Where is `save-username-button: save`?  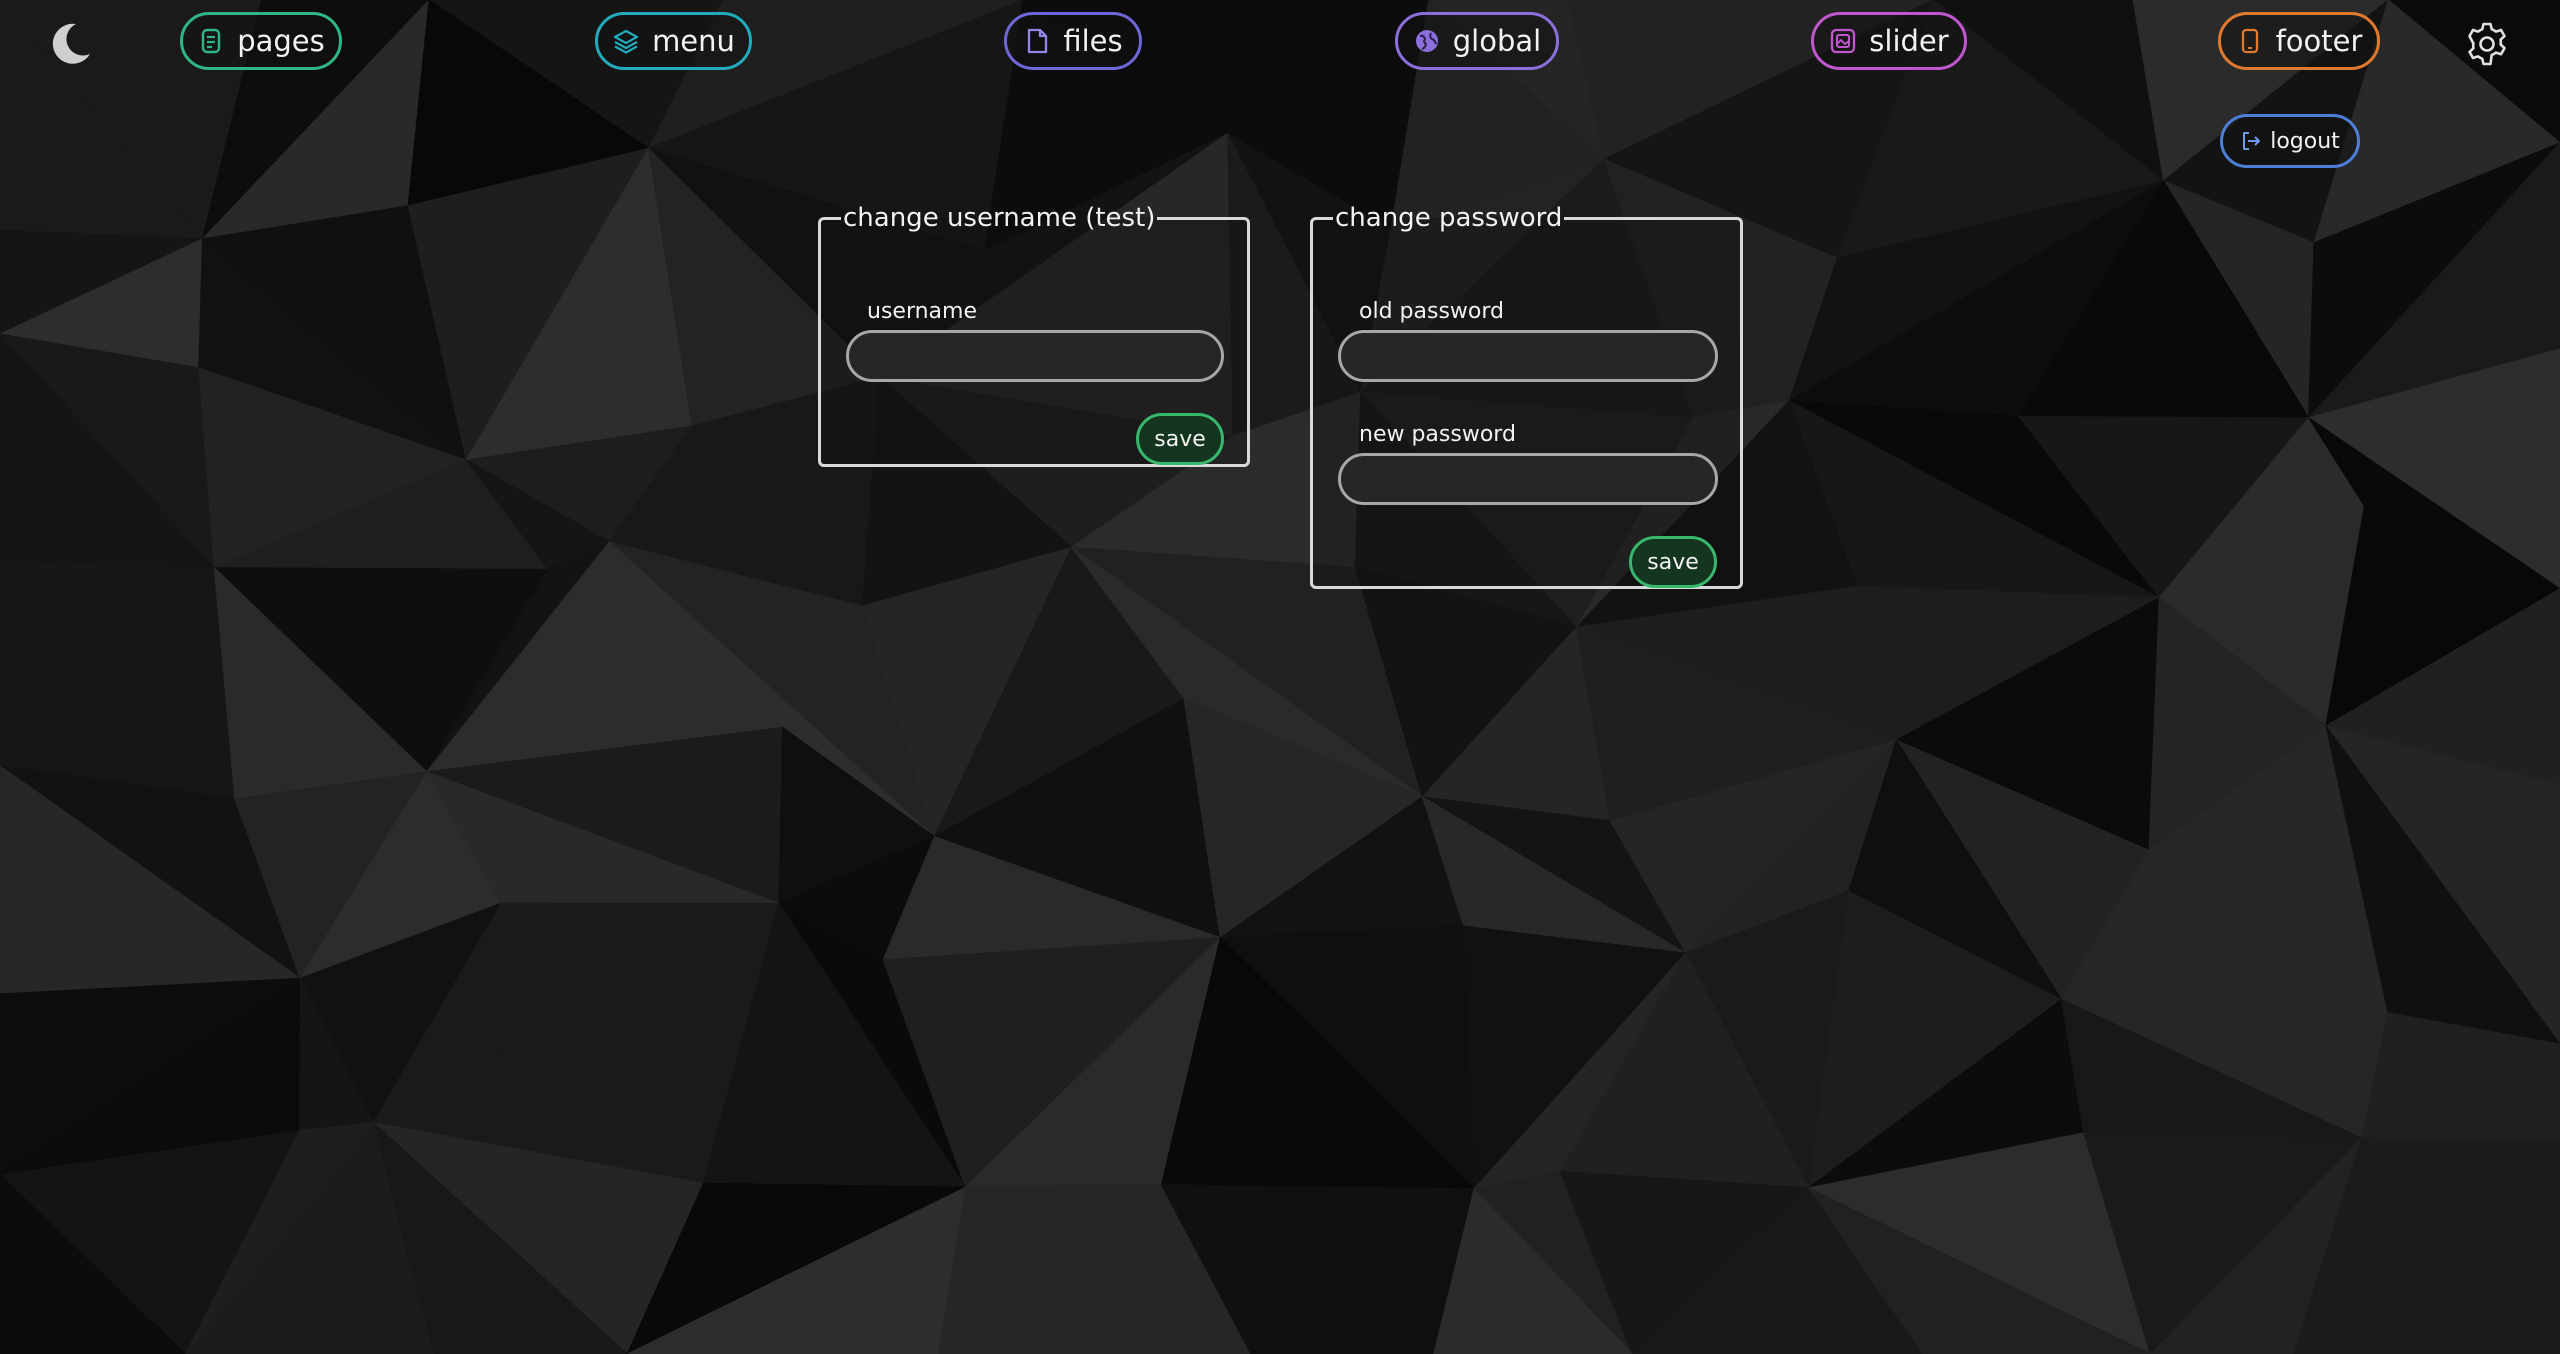 save-username-button: save is located at coordinates (1180, 439).